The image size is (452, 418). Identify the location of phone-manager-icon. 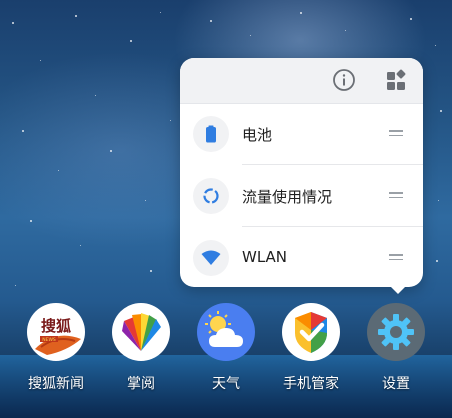
(311, 332).